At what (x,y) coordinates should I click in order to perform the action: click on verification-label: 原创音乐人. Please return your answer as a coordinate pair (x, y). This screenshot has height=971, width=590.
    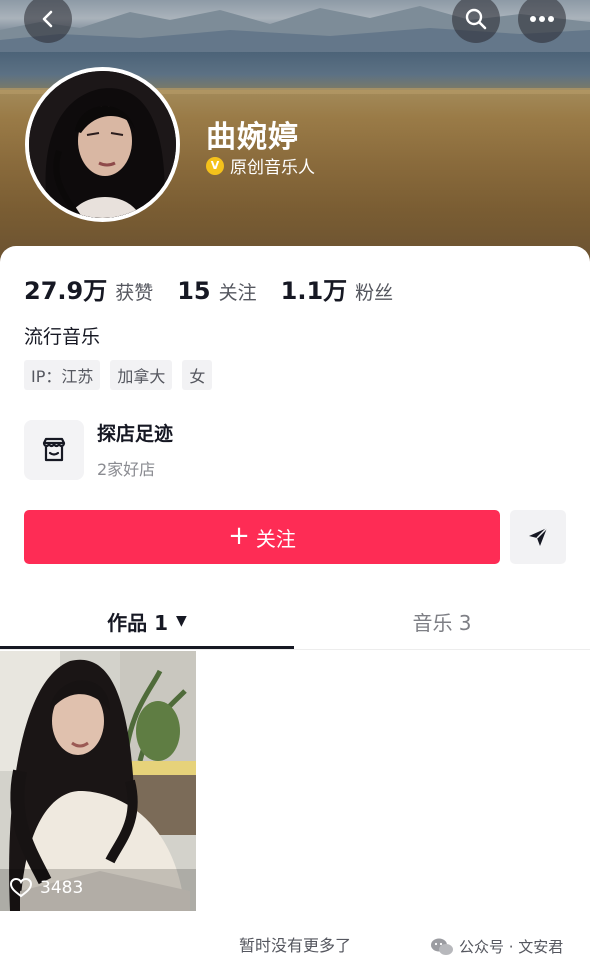
    Looking at the image, I should click on (272, 168).